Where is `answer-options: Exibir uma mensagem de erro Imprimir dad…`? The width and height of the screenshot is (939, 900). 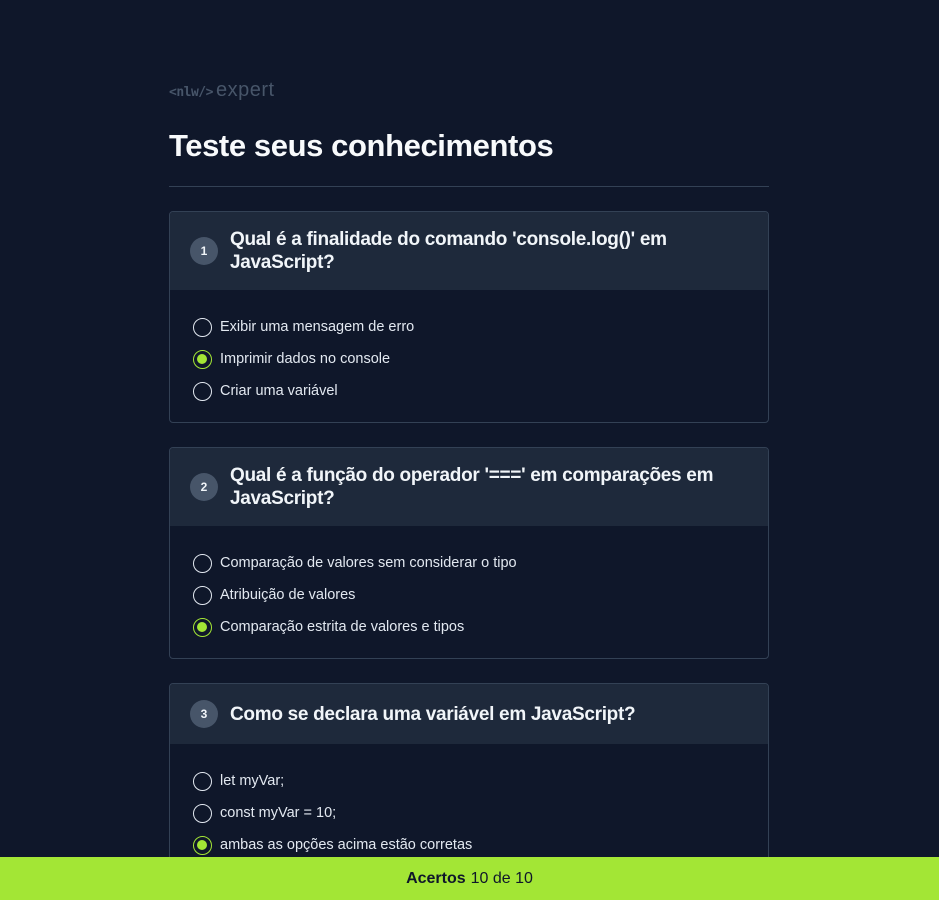
answer-options: Exibir uma mensagem de erro Imprimir dad… is located at coordinates (469, 356).